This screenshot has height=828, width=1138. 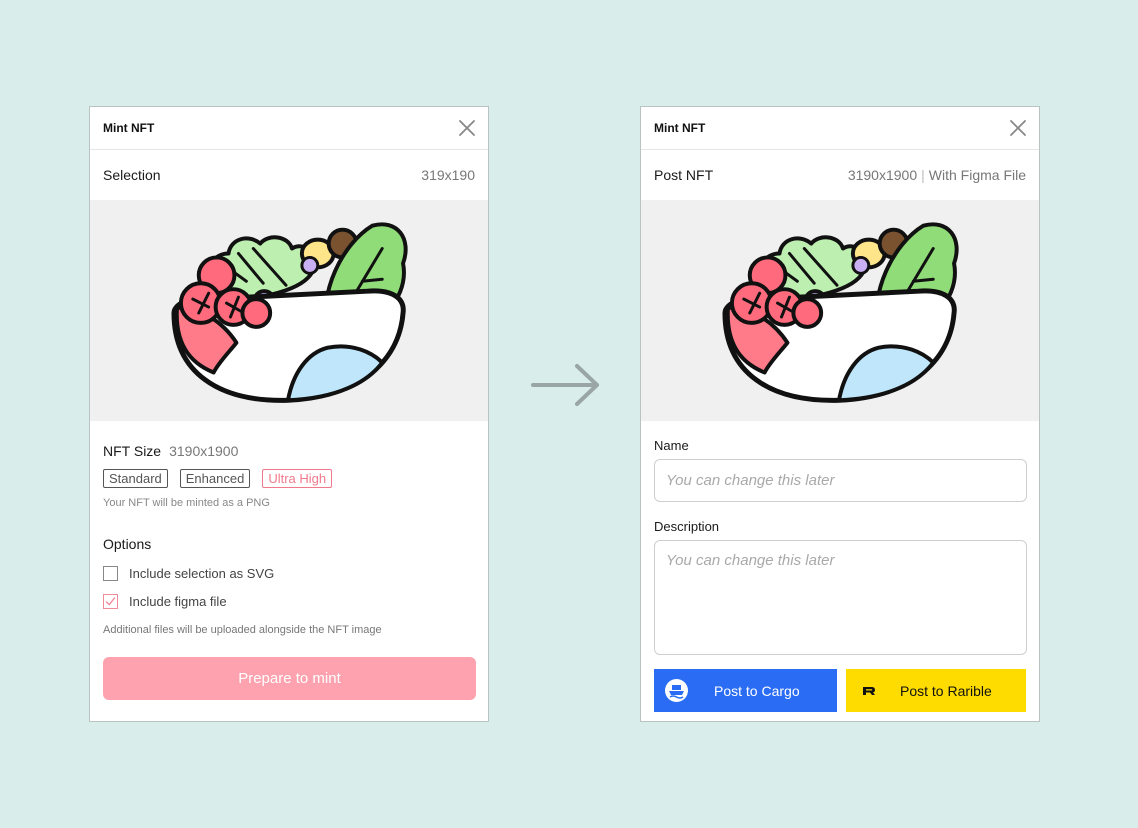 I want to click on checkbox-include-svg, so click(x=110, y=573).